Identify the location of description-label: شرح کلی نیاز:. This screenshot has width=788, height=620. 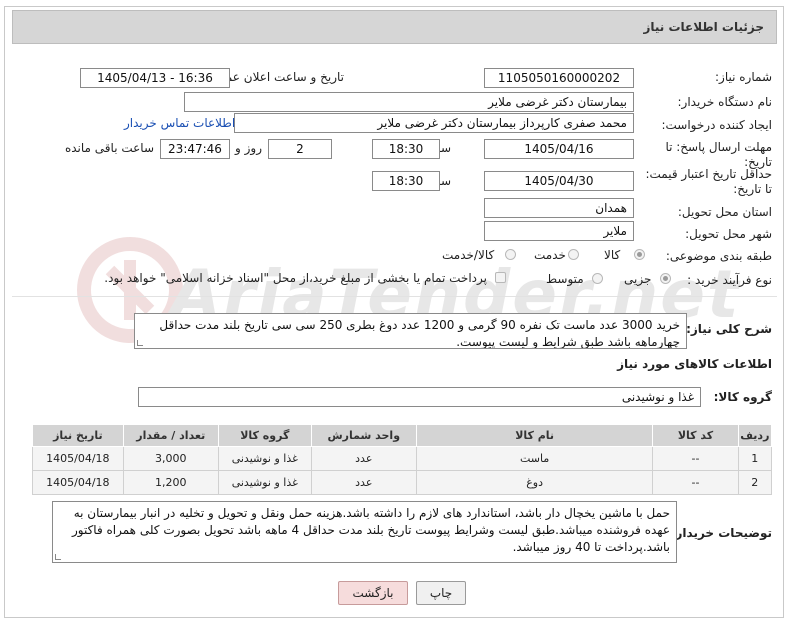
(729, 329).